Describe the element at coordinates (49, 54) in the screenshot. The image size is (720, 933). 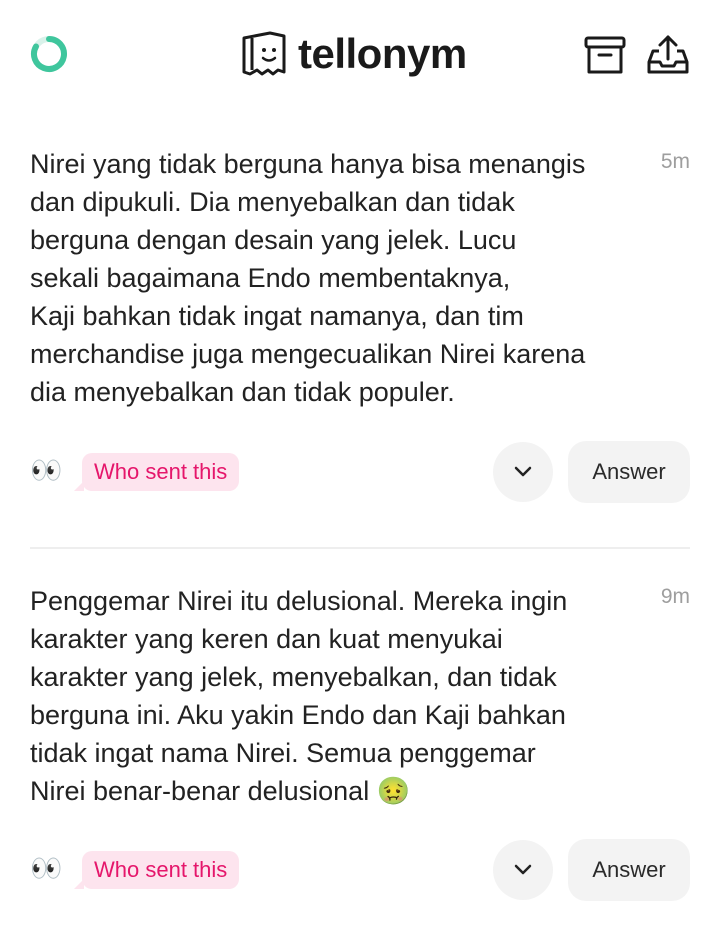
I see `progress-ring-icon` at that location.